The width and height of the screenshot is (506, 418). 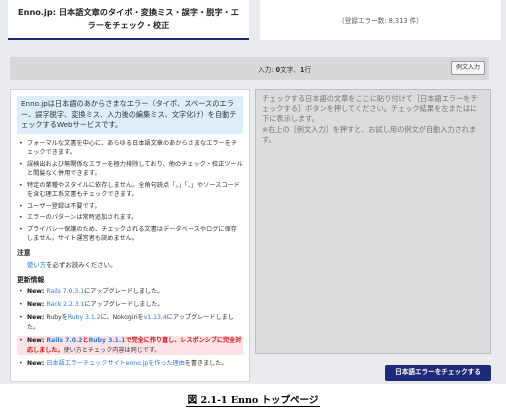 I want to click on update-text: Rubyを, so click(x=57, y=318).